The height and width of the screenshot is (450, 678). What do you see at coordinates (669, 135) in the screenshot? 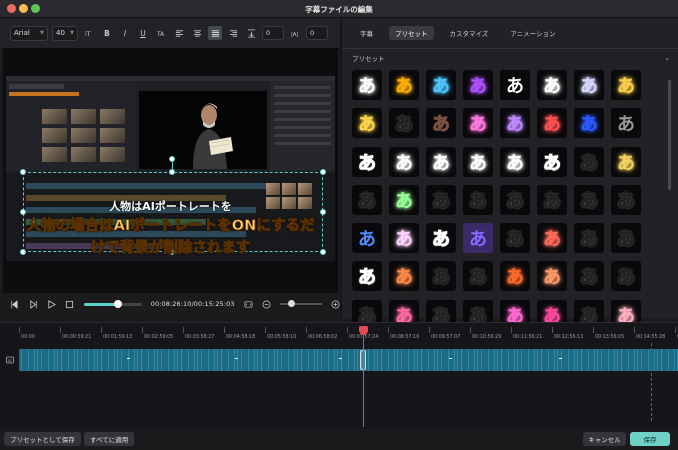
I see `preset-scrollbar` at bounding box center [669, 135].